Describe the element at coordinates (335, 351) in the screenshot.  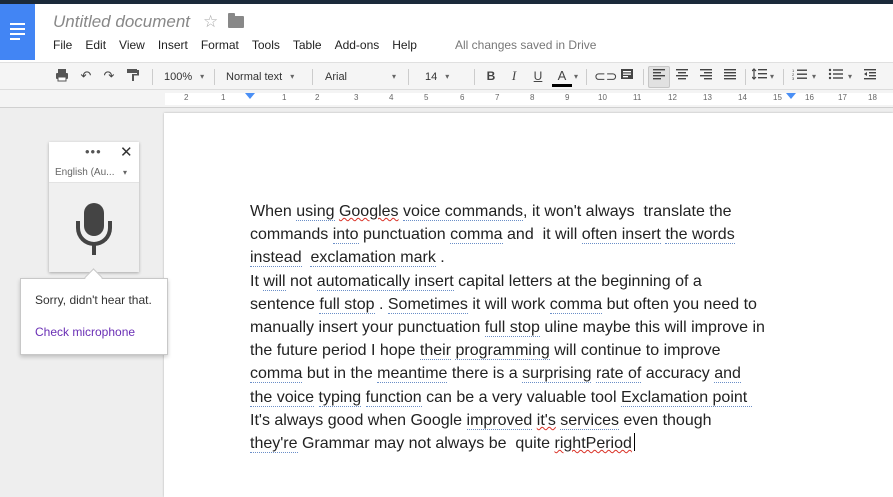
I see `text-run: the future period I hope` at that location.